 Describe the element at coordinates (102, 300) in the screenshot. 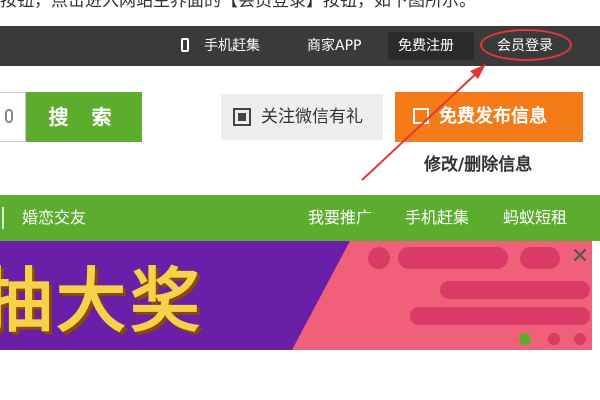

I see `banner-headline: 抽大奖` at that location.